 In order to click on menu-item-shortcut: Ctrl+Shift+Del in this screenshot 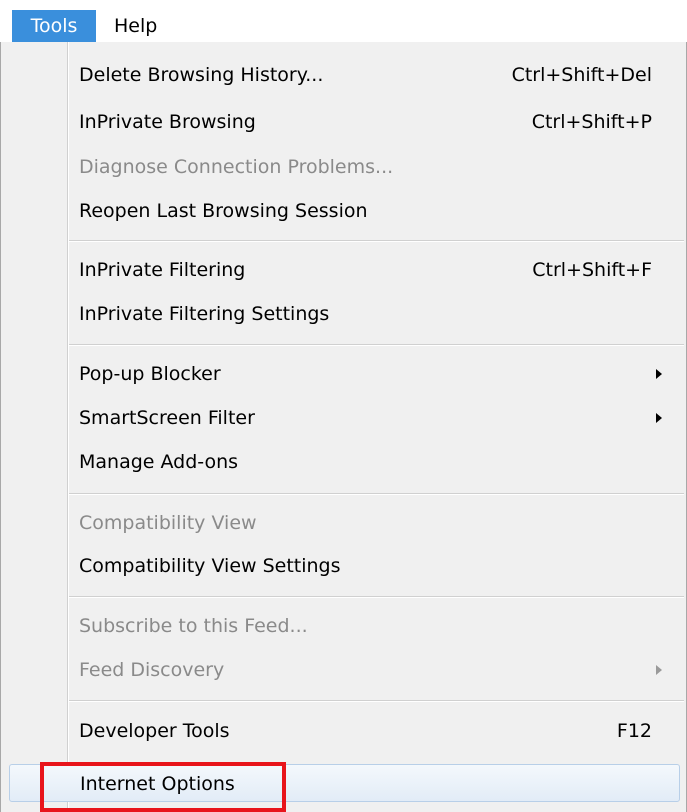, I will do `click(581, 75)`.